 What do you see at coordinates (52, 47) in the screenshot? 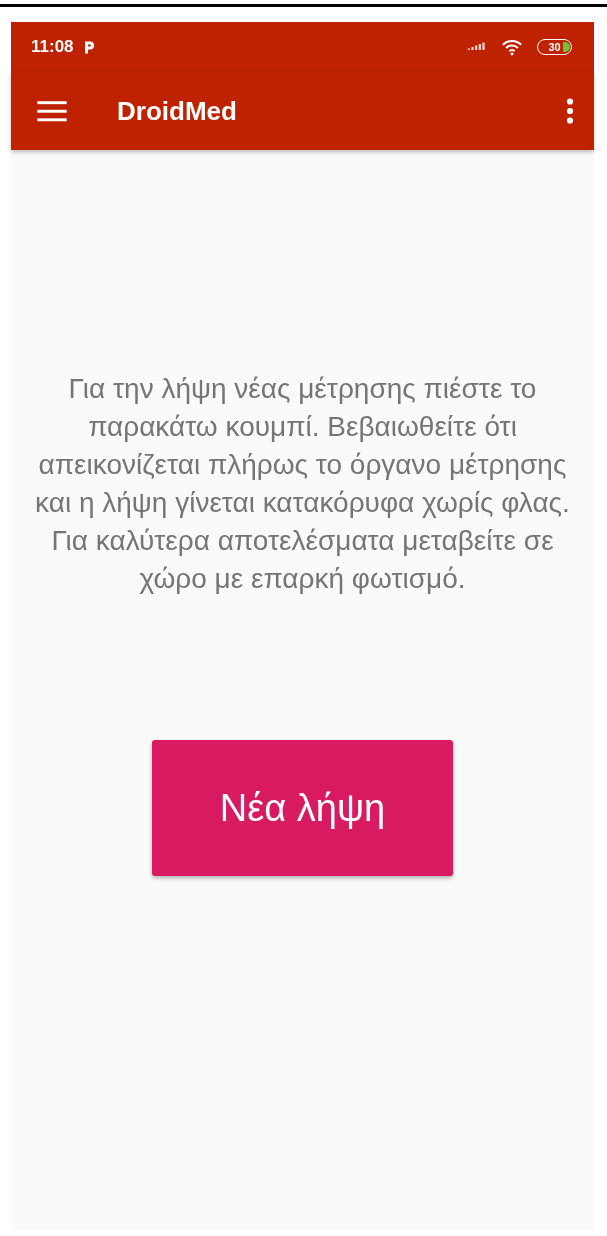
I see `status-time: 11:08` at bounding box center [52, 47].